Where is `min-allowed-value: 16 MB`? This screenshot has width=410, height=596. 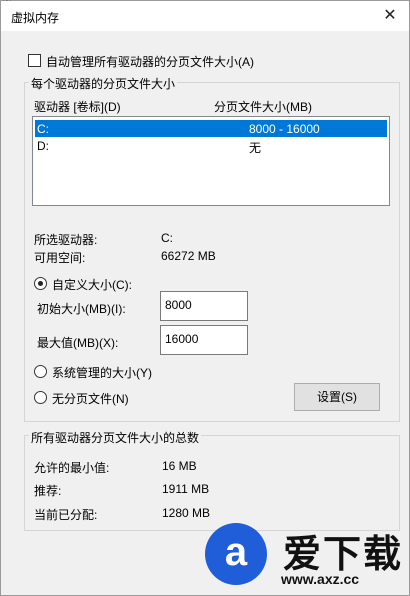 min-allowed-value: 16 MB is located at coordinates (179, 466).